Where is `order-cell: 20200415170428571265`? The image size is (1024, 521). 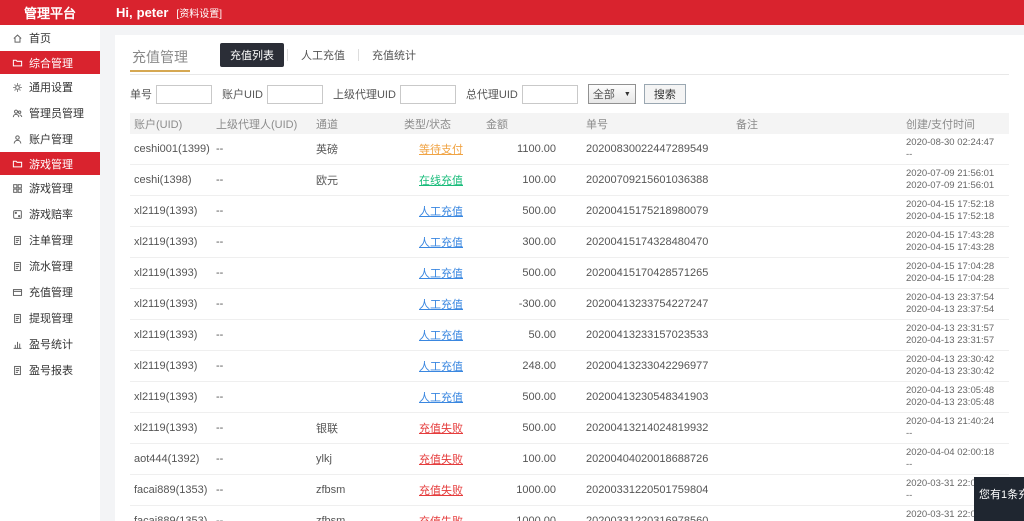
order-cell: 20200415170428571265 is located at coordinates (657, 273).